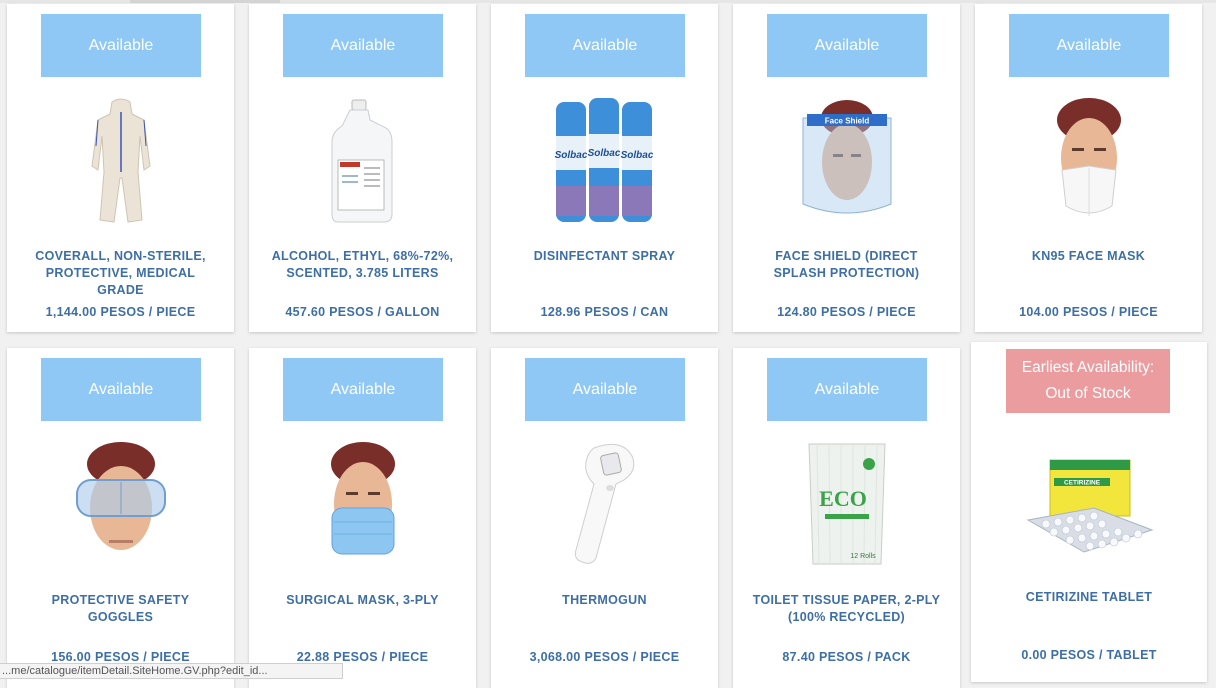 The width and height of the screenshot is (1216, 688). I want to click on thermogun-image, so click(604, 503).